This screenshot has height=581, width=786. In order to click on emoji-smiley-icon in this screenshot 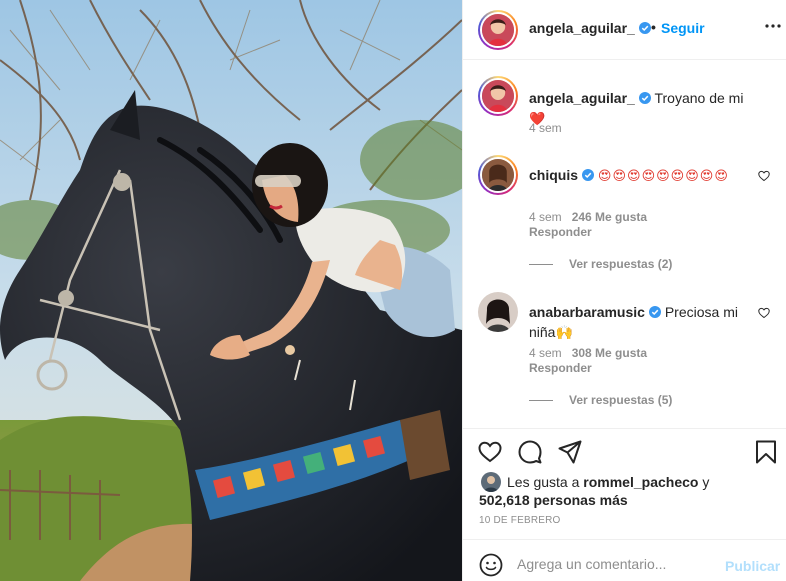, I will do `click(491, 565)`.